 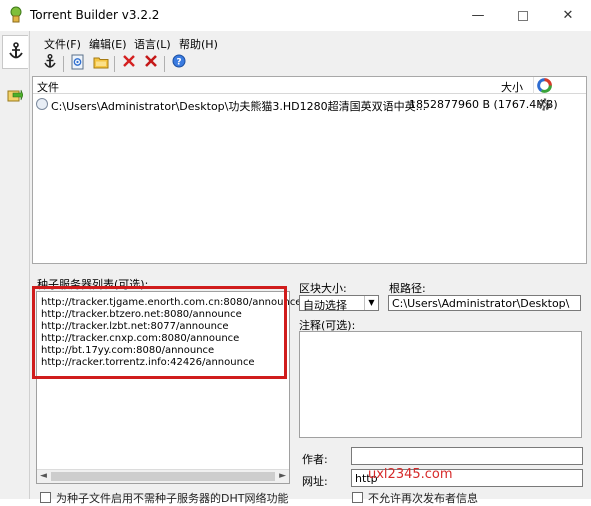 What do you see at coordinates (315, 459) in the screenshot?
I see `author-label: 作者:` at bounding box center [315, 459].